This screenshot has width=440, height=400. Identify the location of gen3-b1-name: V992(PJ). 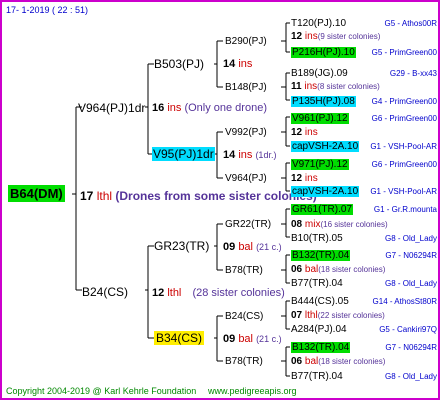
(246, 132).